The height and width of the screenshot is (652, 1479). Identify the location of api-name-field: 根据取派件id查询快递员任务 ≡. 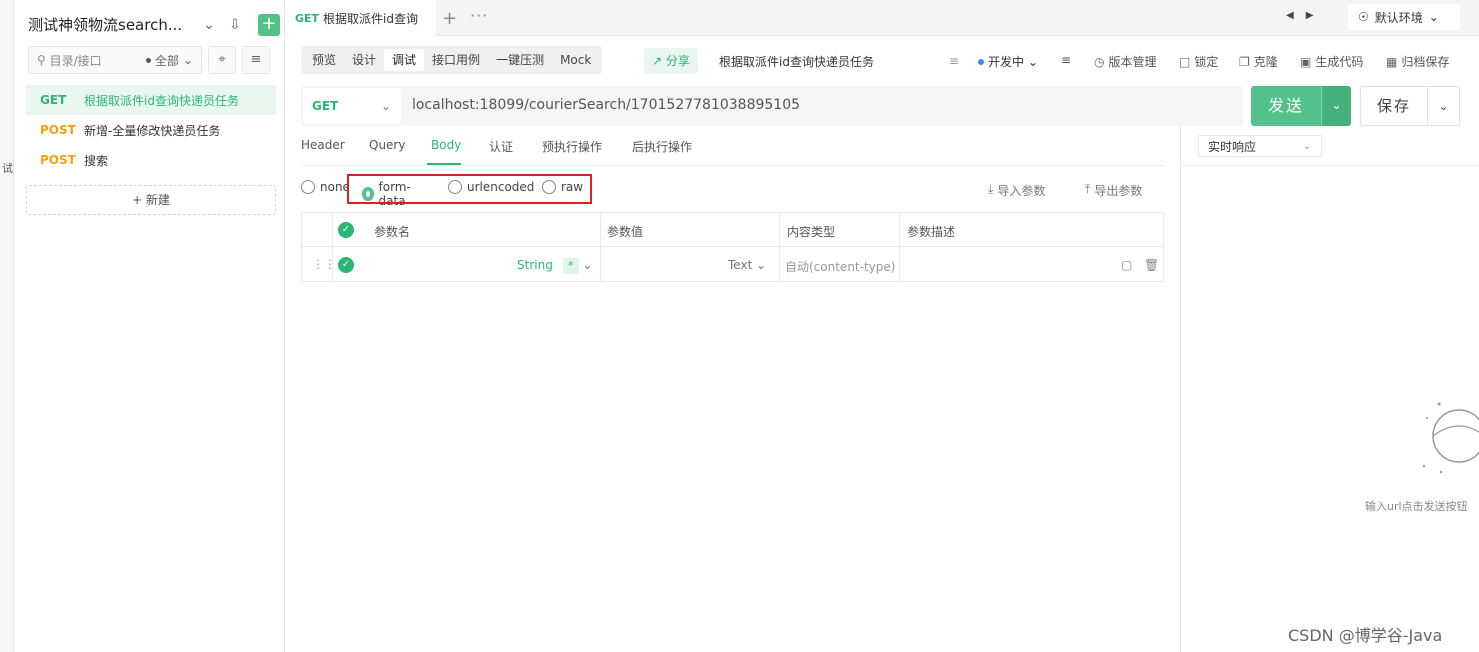
(838, 61).